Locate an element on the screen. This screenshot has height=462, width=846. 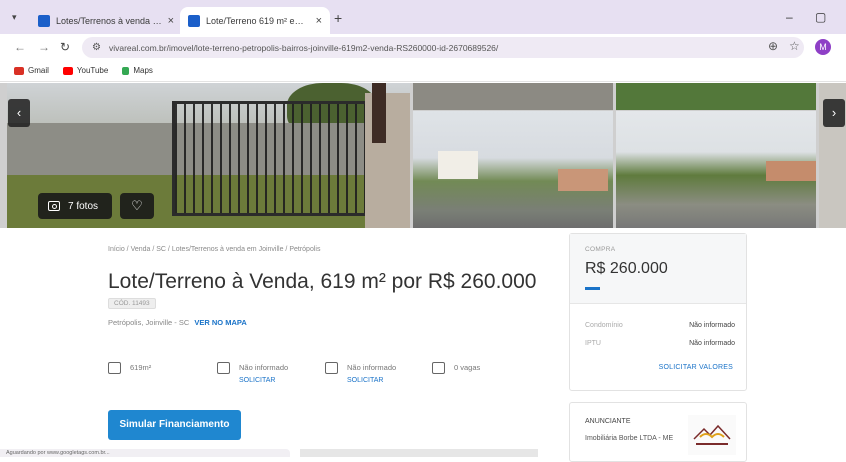
new-tab-icon: + is located at coordinates (338, 18).